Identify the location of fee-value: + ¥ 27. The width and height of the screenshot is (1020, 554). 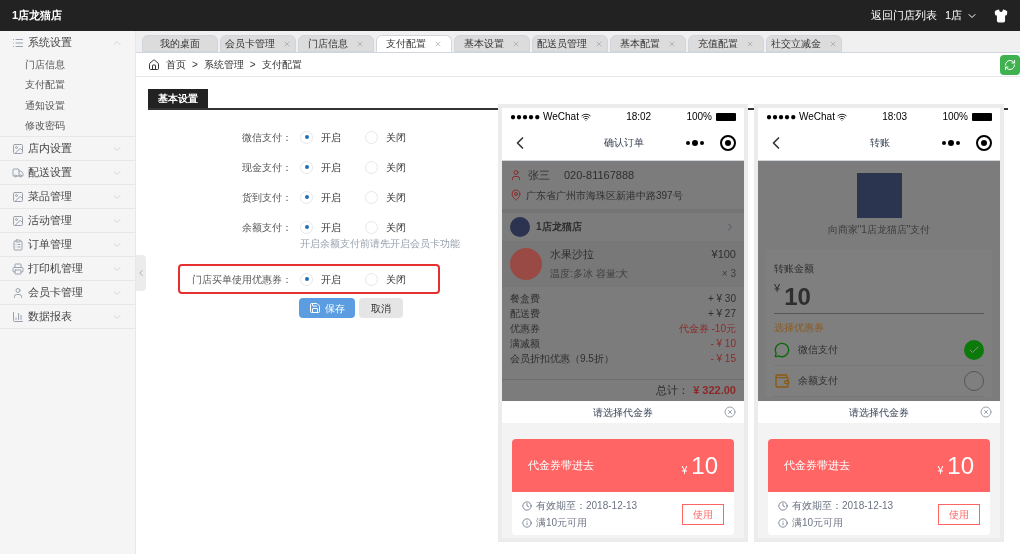
(721, 313).